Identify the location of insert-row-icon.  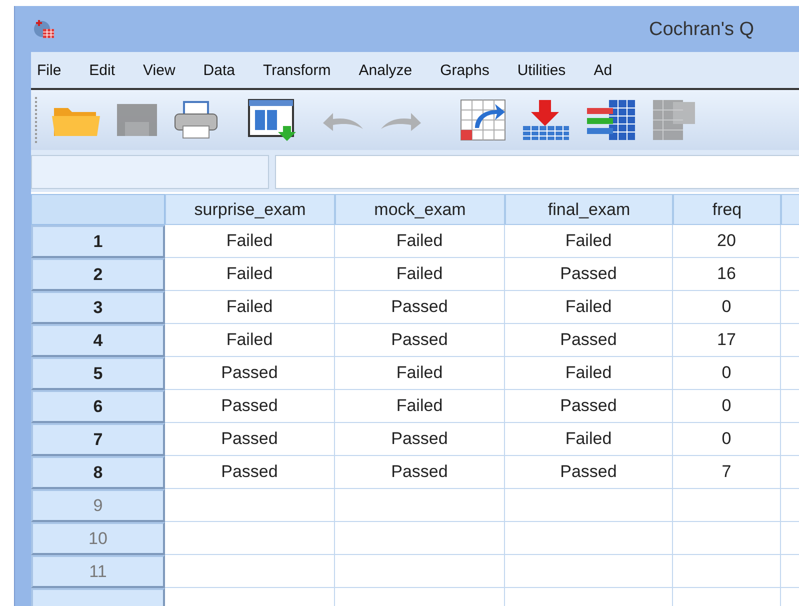
(546, 120).